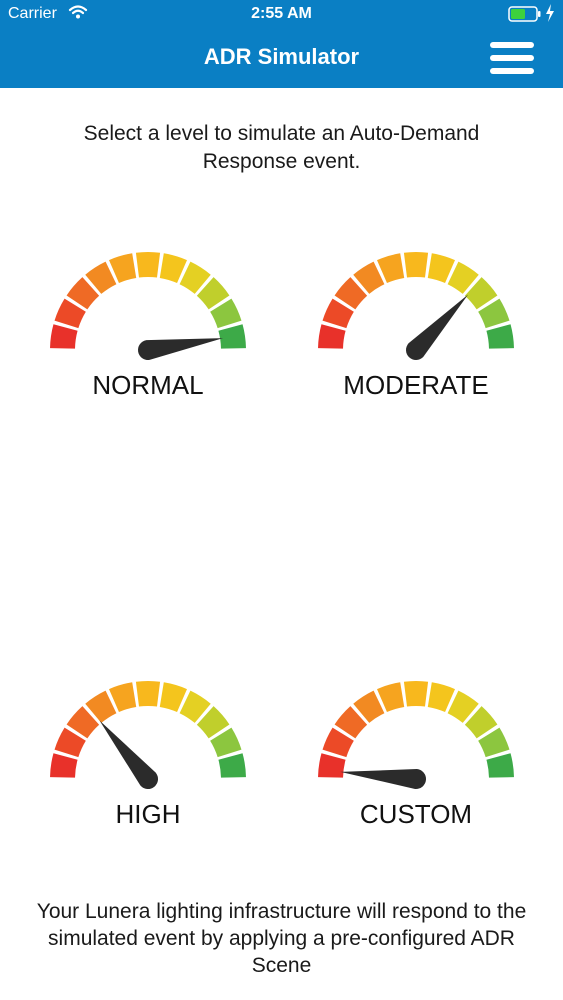 The width and height of the screenshot is (563, 1000). Describe the element at coordinates (148, 385) in the screenshot. I see `gauge-normal-label: NORMAL` at that location.